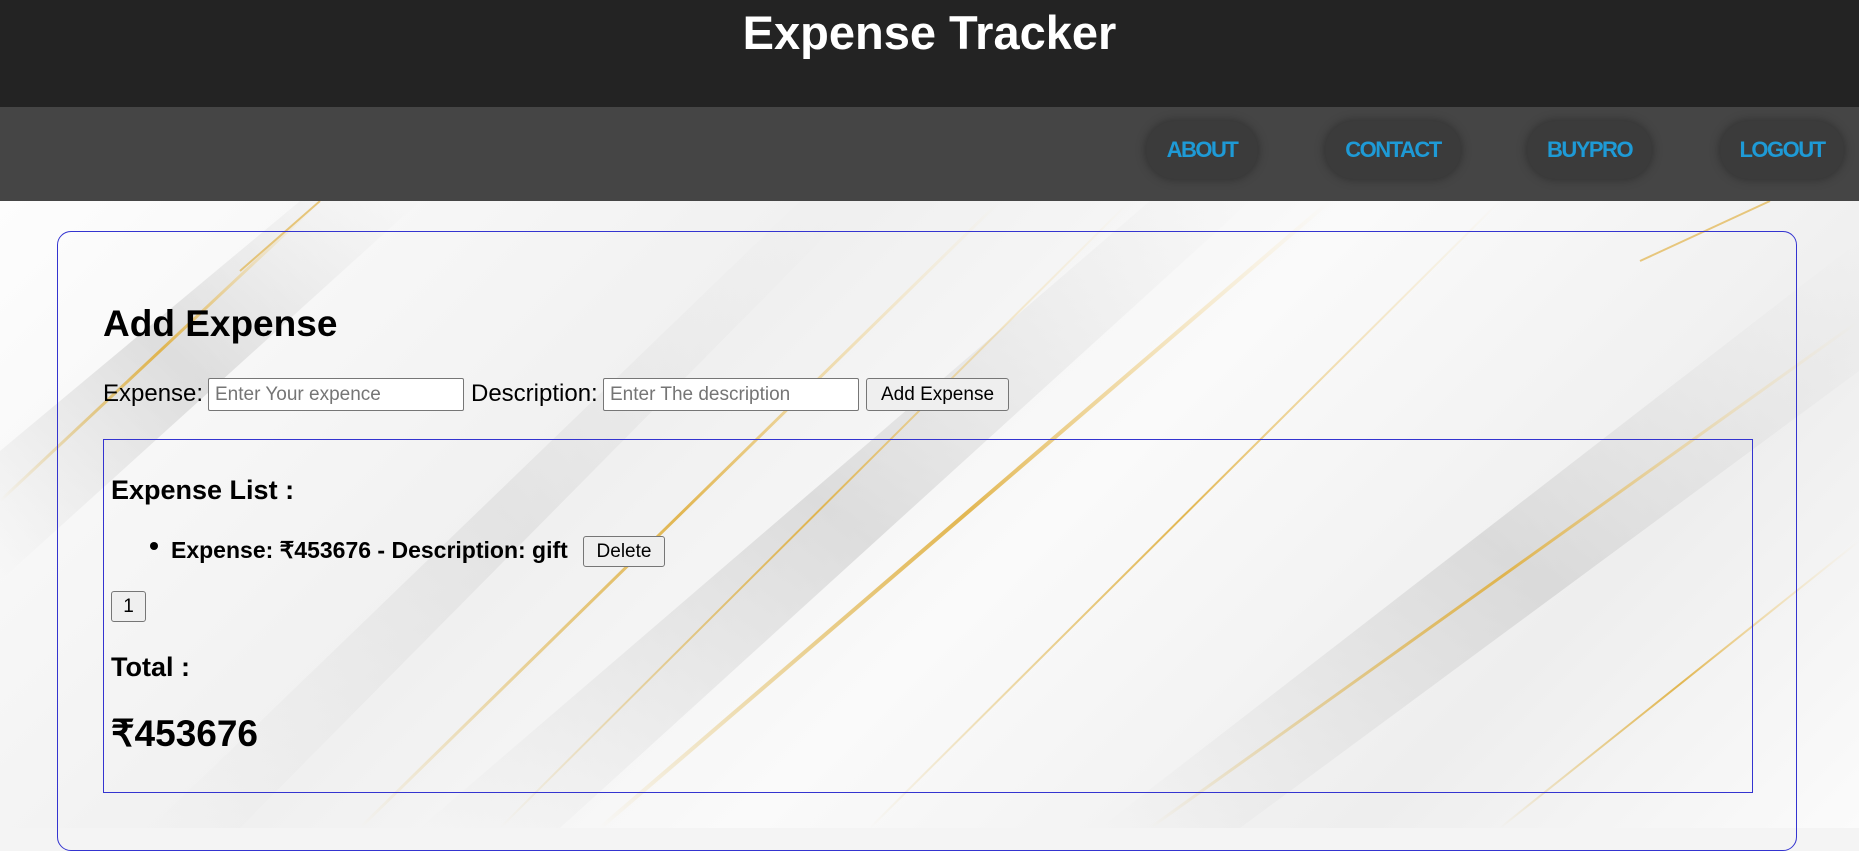 The height and width of the screenshot is (851, 1859). Describe the element at coordinates (929, 154) in the screenshot. I see `nav-bar: ABOUT CONTACT BUYPRO LOGOUT` at that location.